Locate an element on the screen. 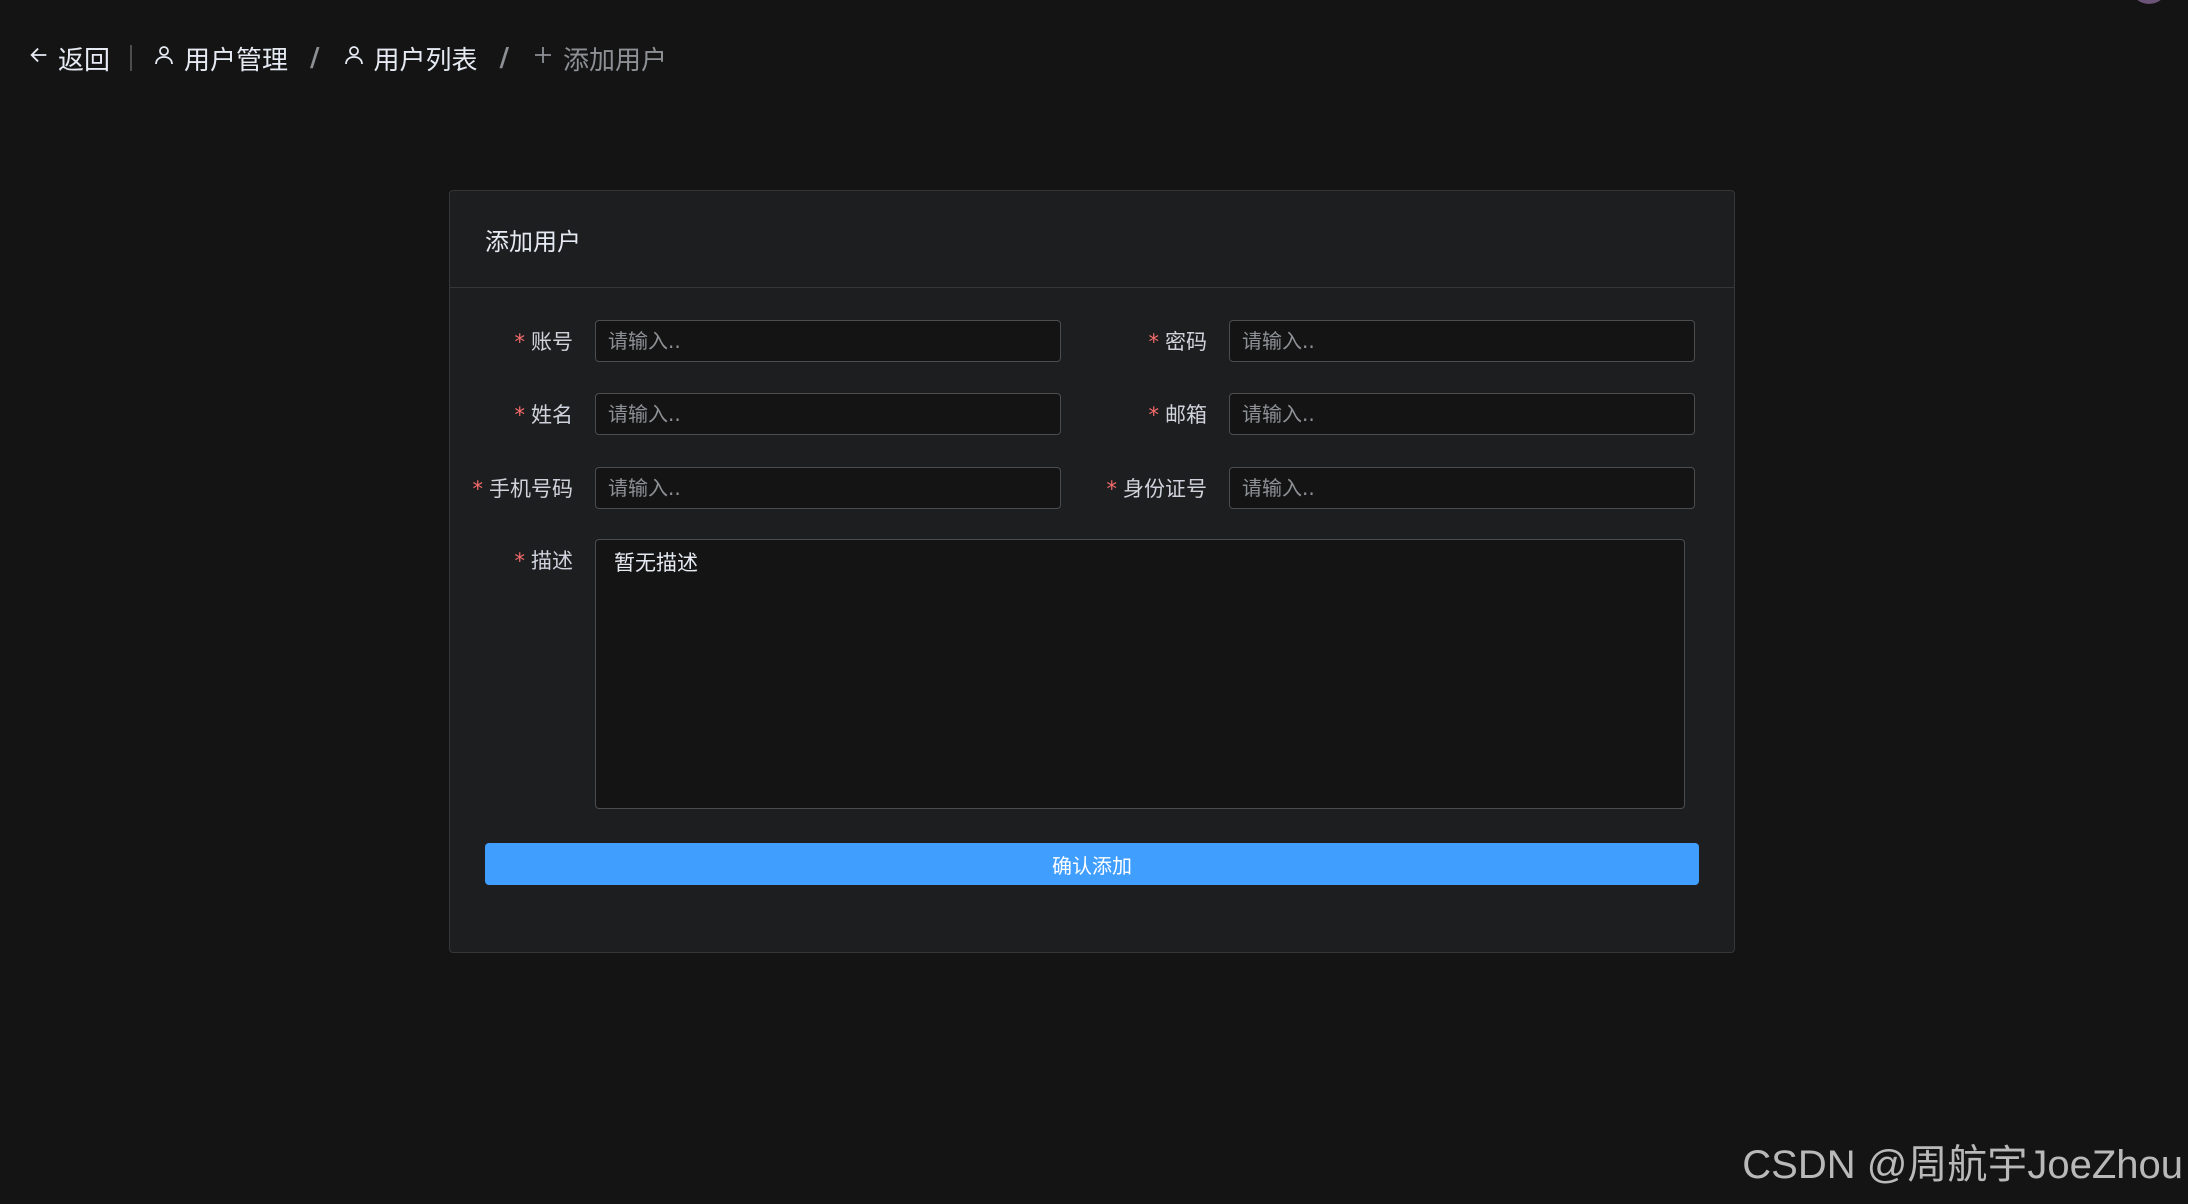 The width and height of the screenshot is (2188, 1204). back-button: 返回 is located at coordinates (69, 58).